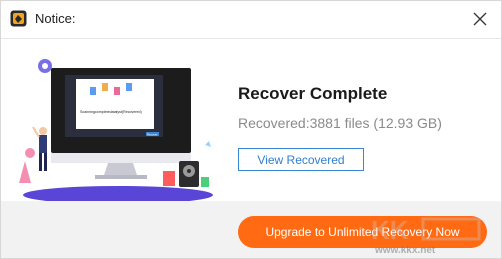  I want to click on recovered-stats: Recovered:3881 files (12.93 GB), so click(340, 123).